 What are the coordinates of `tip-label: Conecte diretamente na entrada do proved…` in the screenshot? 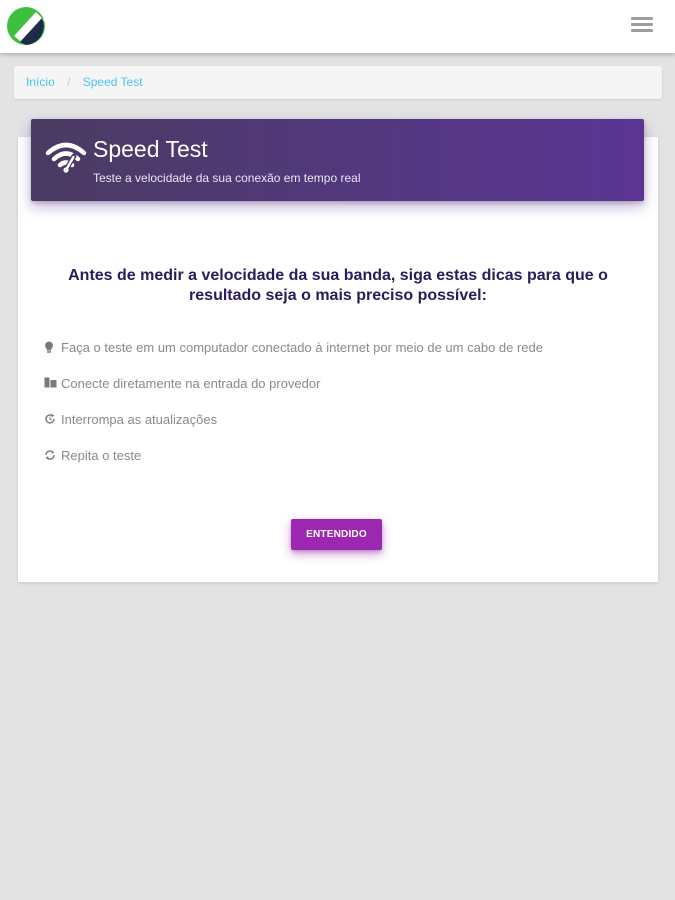 It's located at (191, 383).